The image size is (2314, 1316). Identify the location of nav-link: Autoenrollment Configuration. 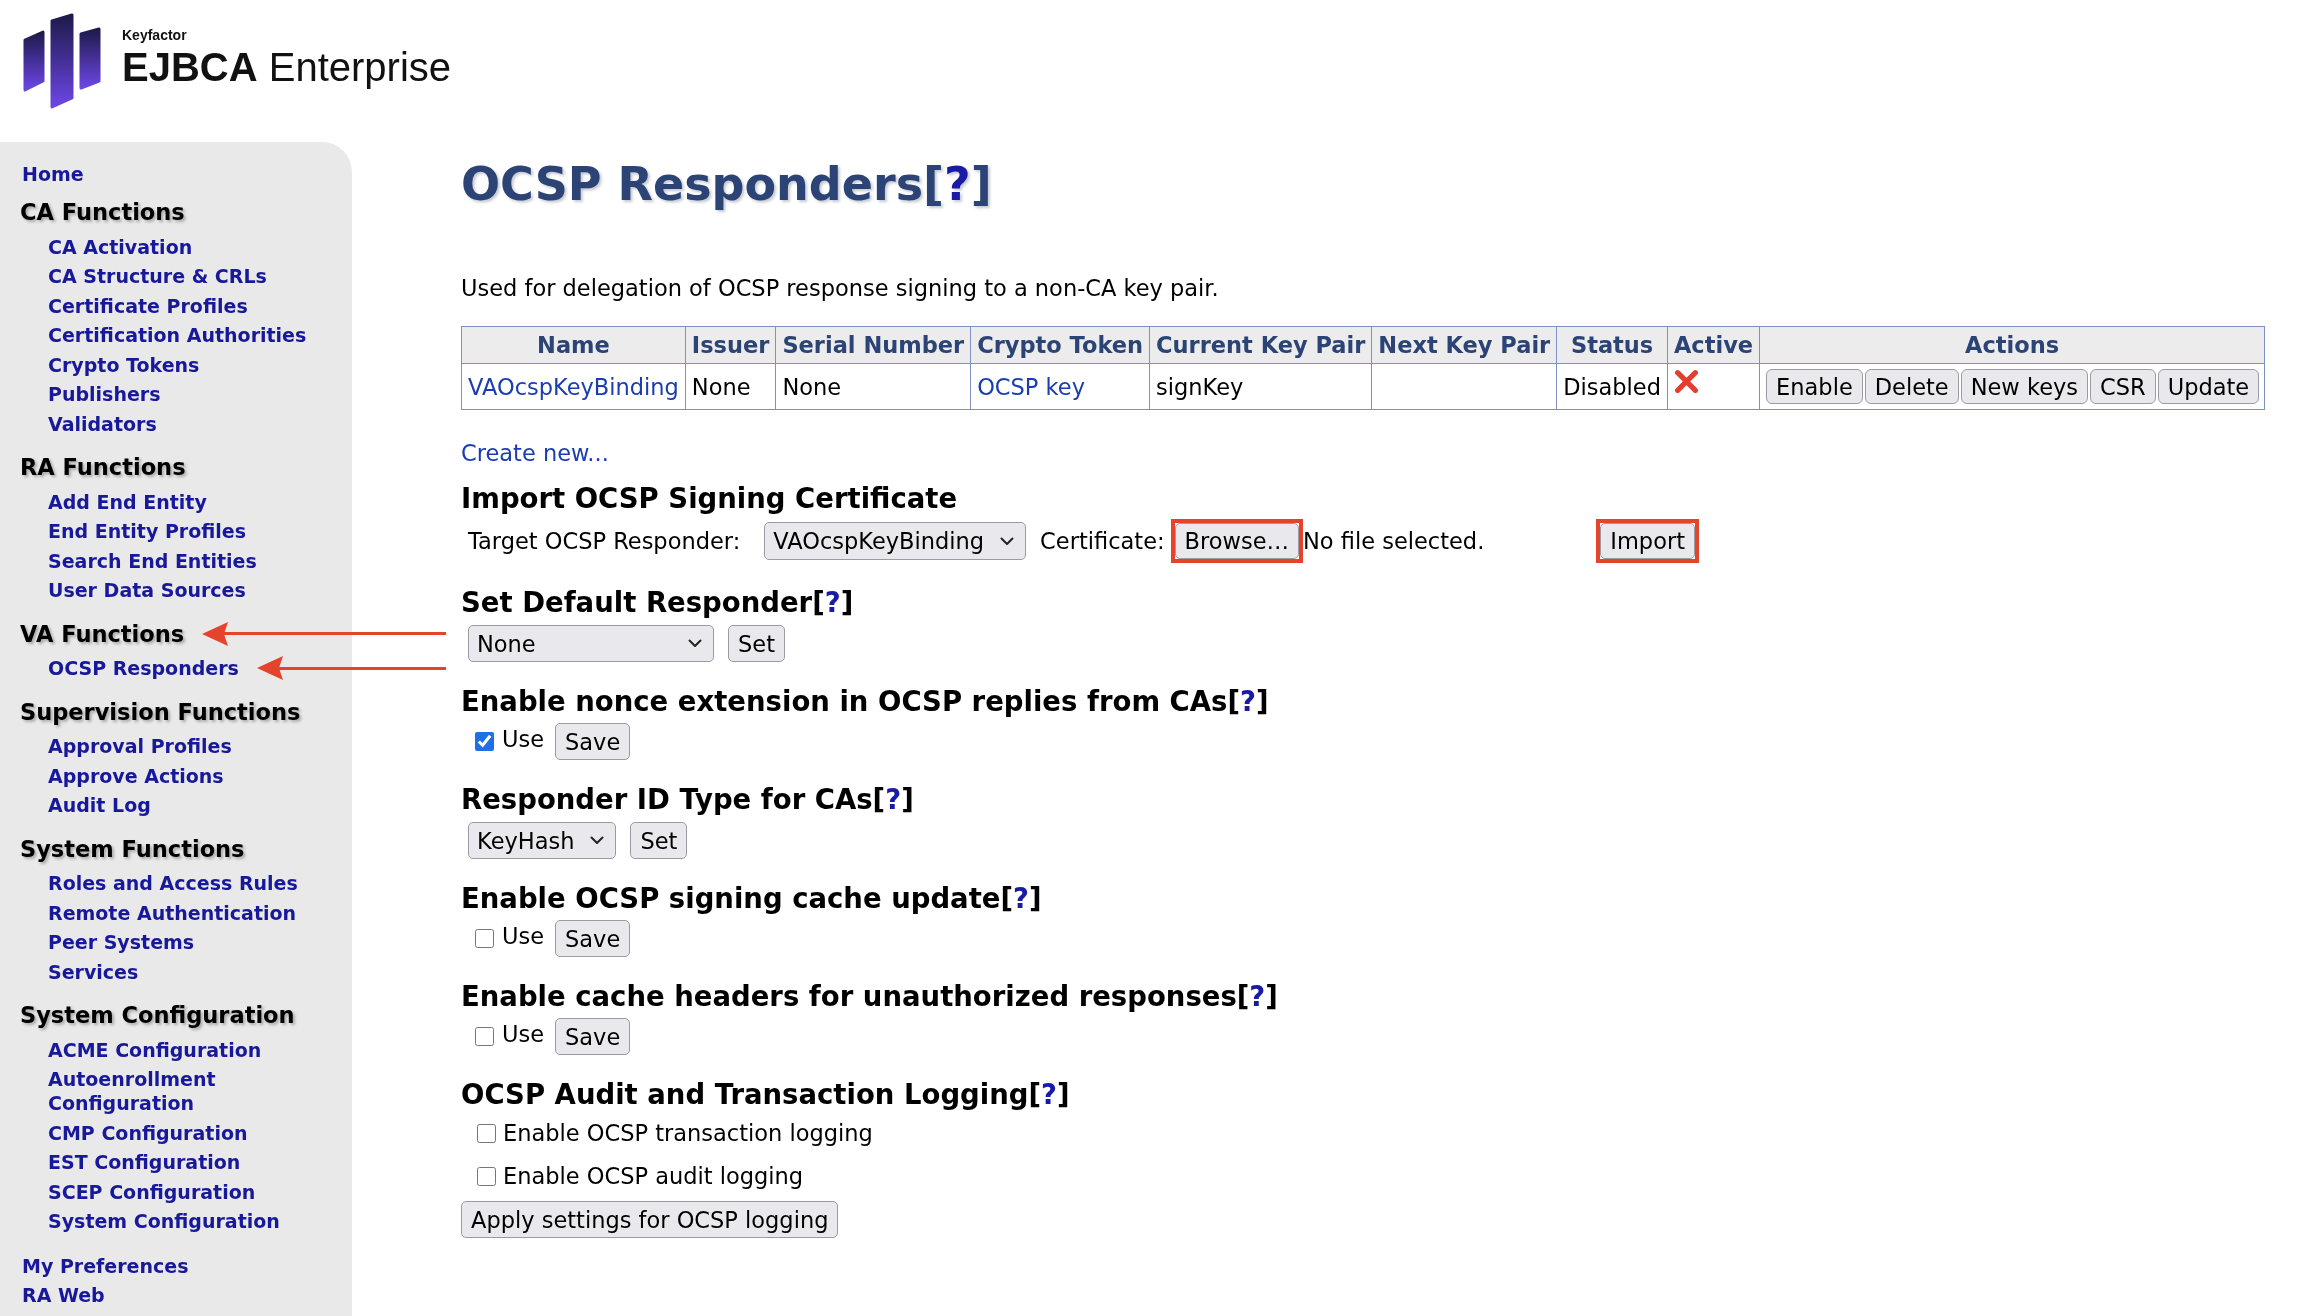
(200, 1091).